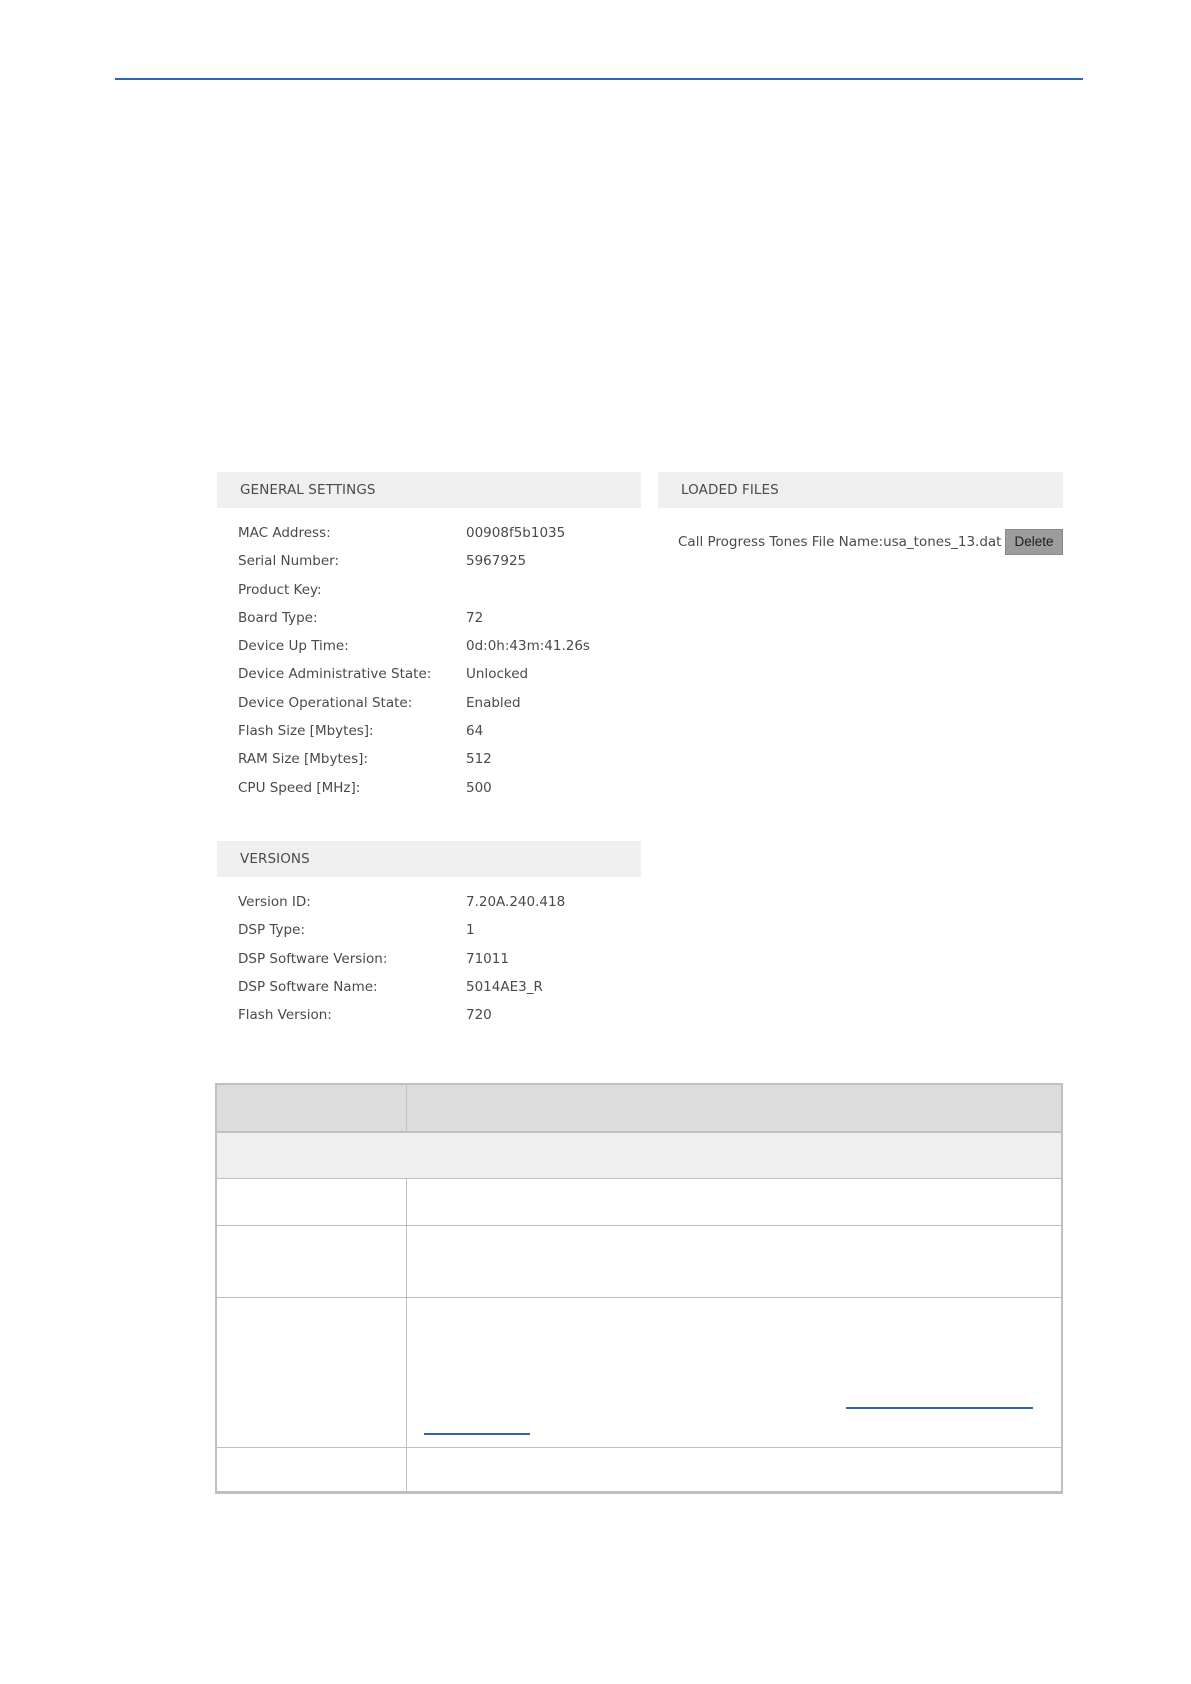 The height and width of the screenshot is (1684, 1191). What do you see at coordinates (516, 902) in the screenshot?
I see `version-id-value: 7.20A.240.418` at bounding box center [516, 902].